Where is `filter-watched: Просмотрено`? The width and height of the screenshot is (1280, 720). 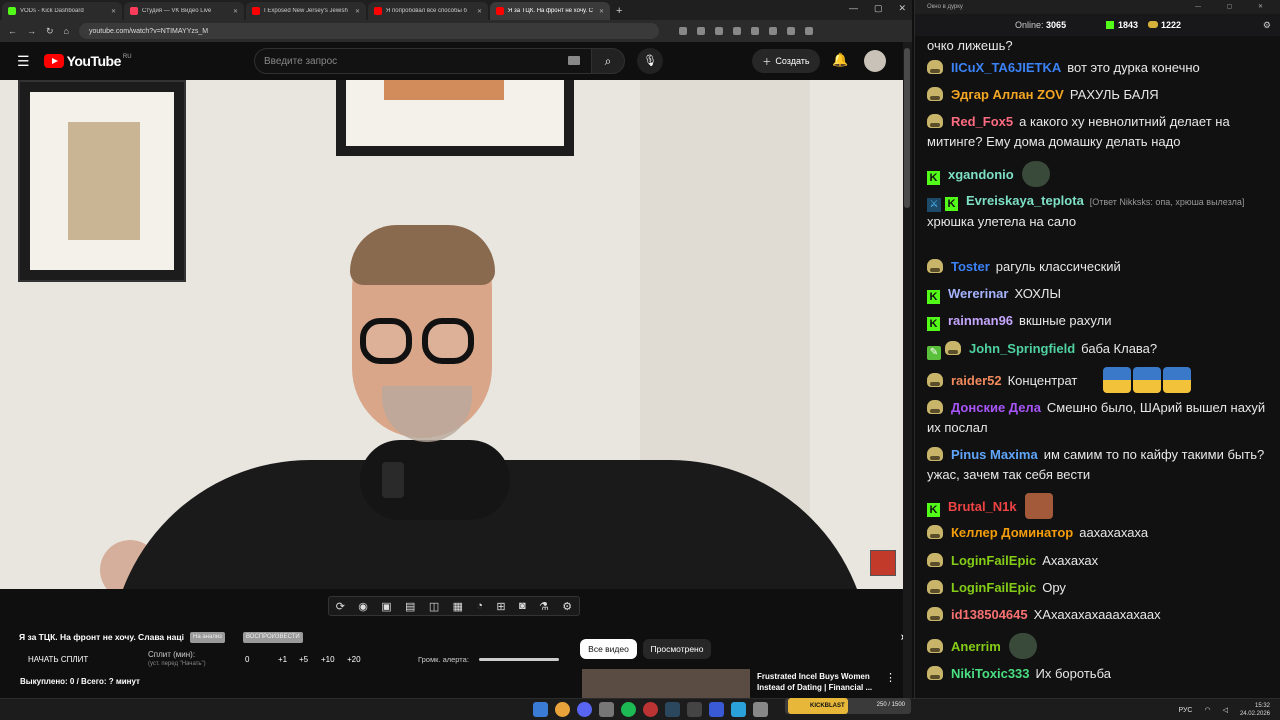 filter-watched: Просмотрено is located at coordinates (677, 649).